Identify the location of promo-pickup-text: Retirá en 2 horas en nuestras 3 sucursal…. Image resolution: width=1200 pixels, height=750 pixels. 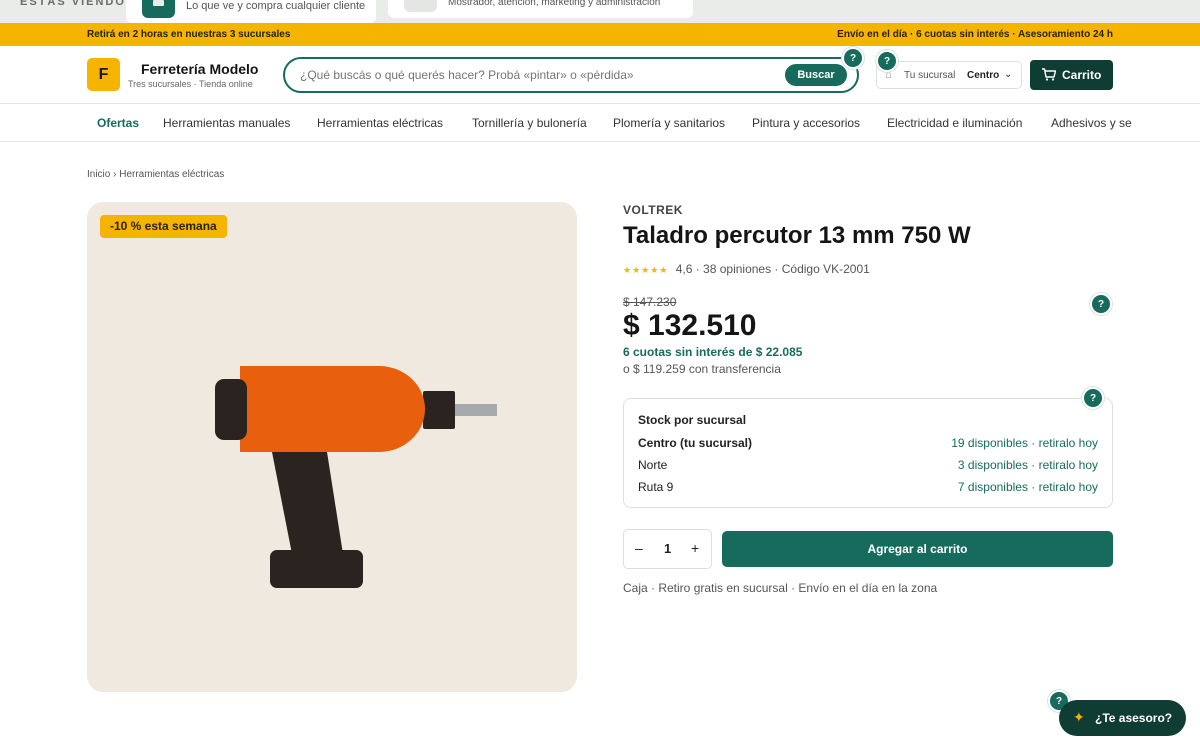
(189, 34).